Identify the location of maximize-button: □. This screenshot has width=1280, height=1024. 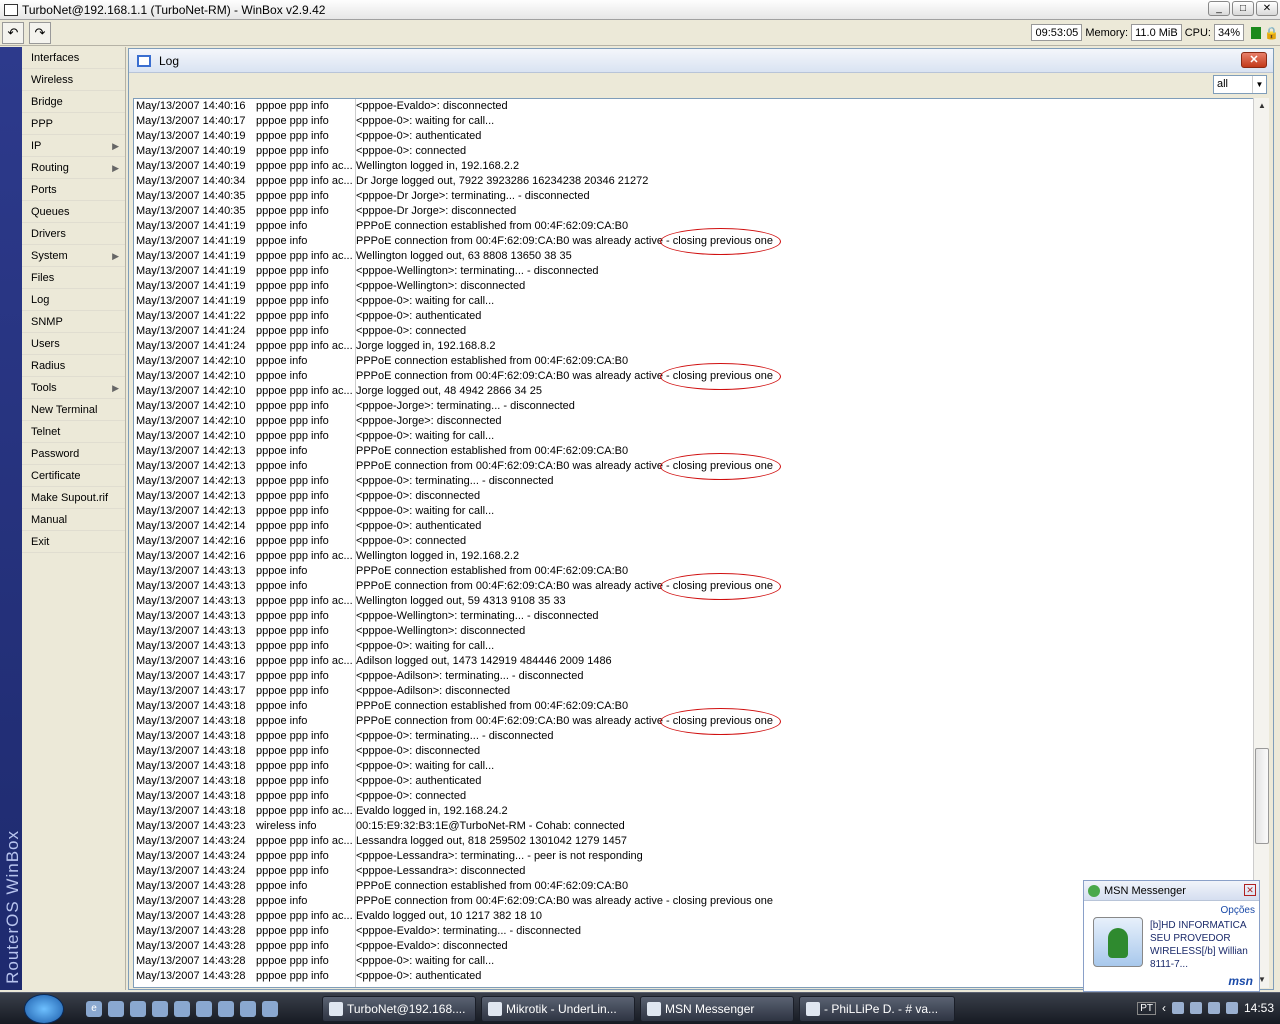
(1243, 8).